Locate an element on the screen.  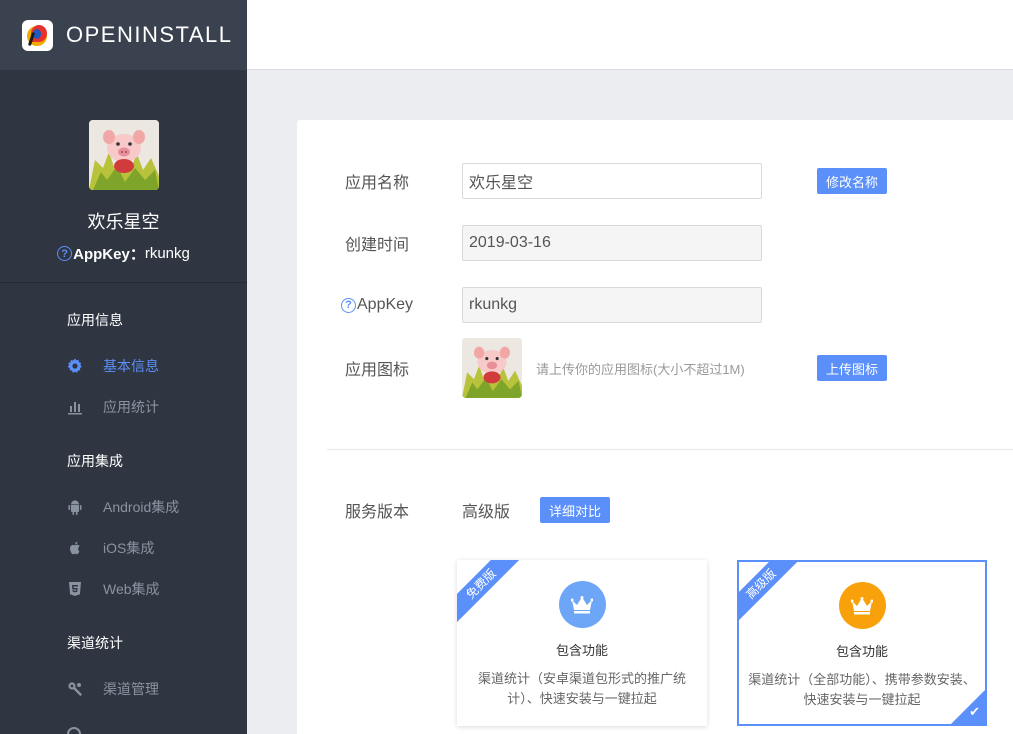
html5-icon is located at coordinates (75, 589).